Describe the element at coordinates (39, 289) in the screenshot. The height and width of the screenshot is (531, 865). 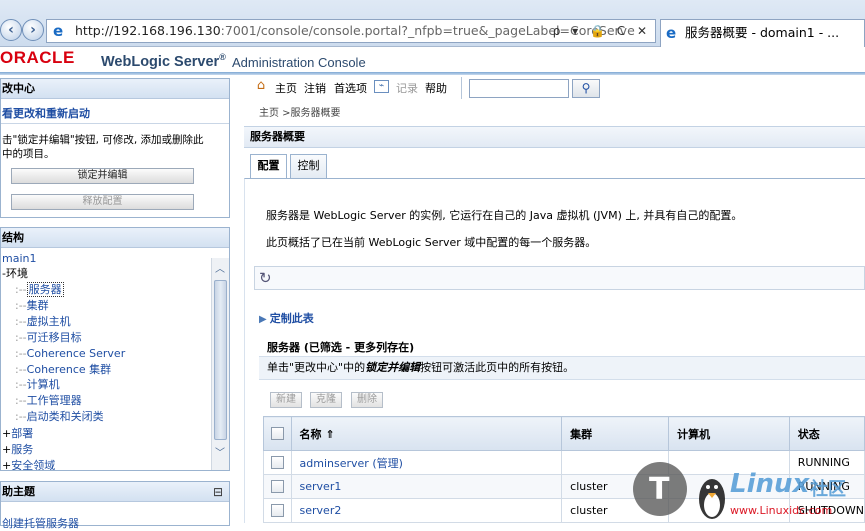
I see `tree-item-servers: :-- 服务器` at that location.